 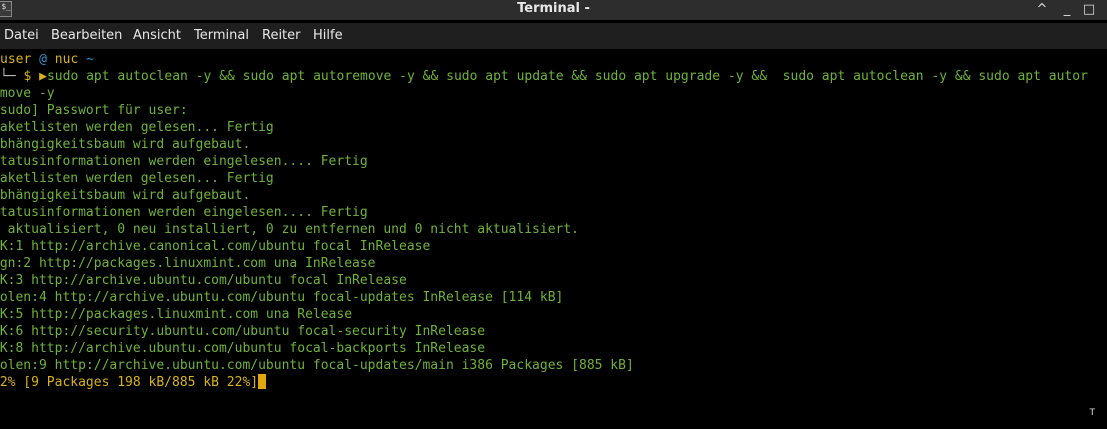 What do you see at coordinates (43, 76) in the screenshot?
I see `prompt-arrow: ▶` at bounding box center [43, 76].